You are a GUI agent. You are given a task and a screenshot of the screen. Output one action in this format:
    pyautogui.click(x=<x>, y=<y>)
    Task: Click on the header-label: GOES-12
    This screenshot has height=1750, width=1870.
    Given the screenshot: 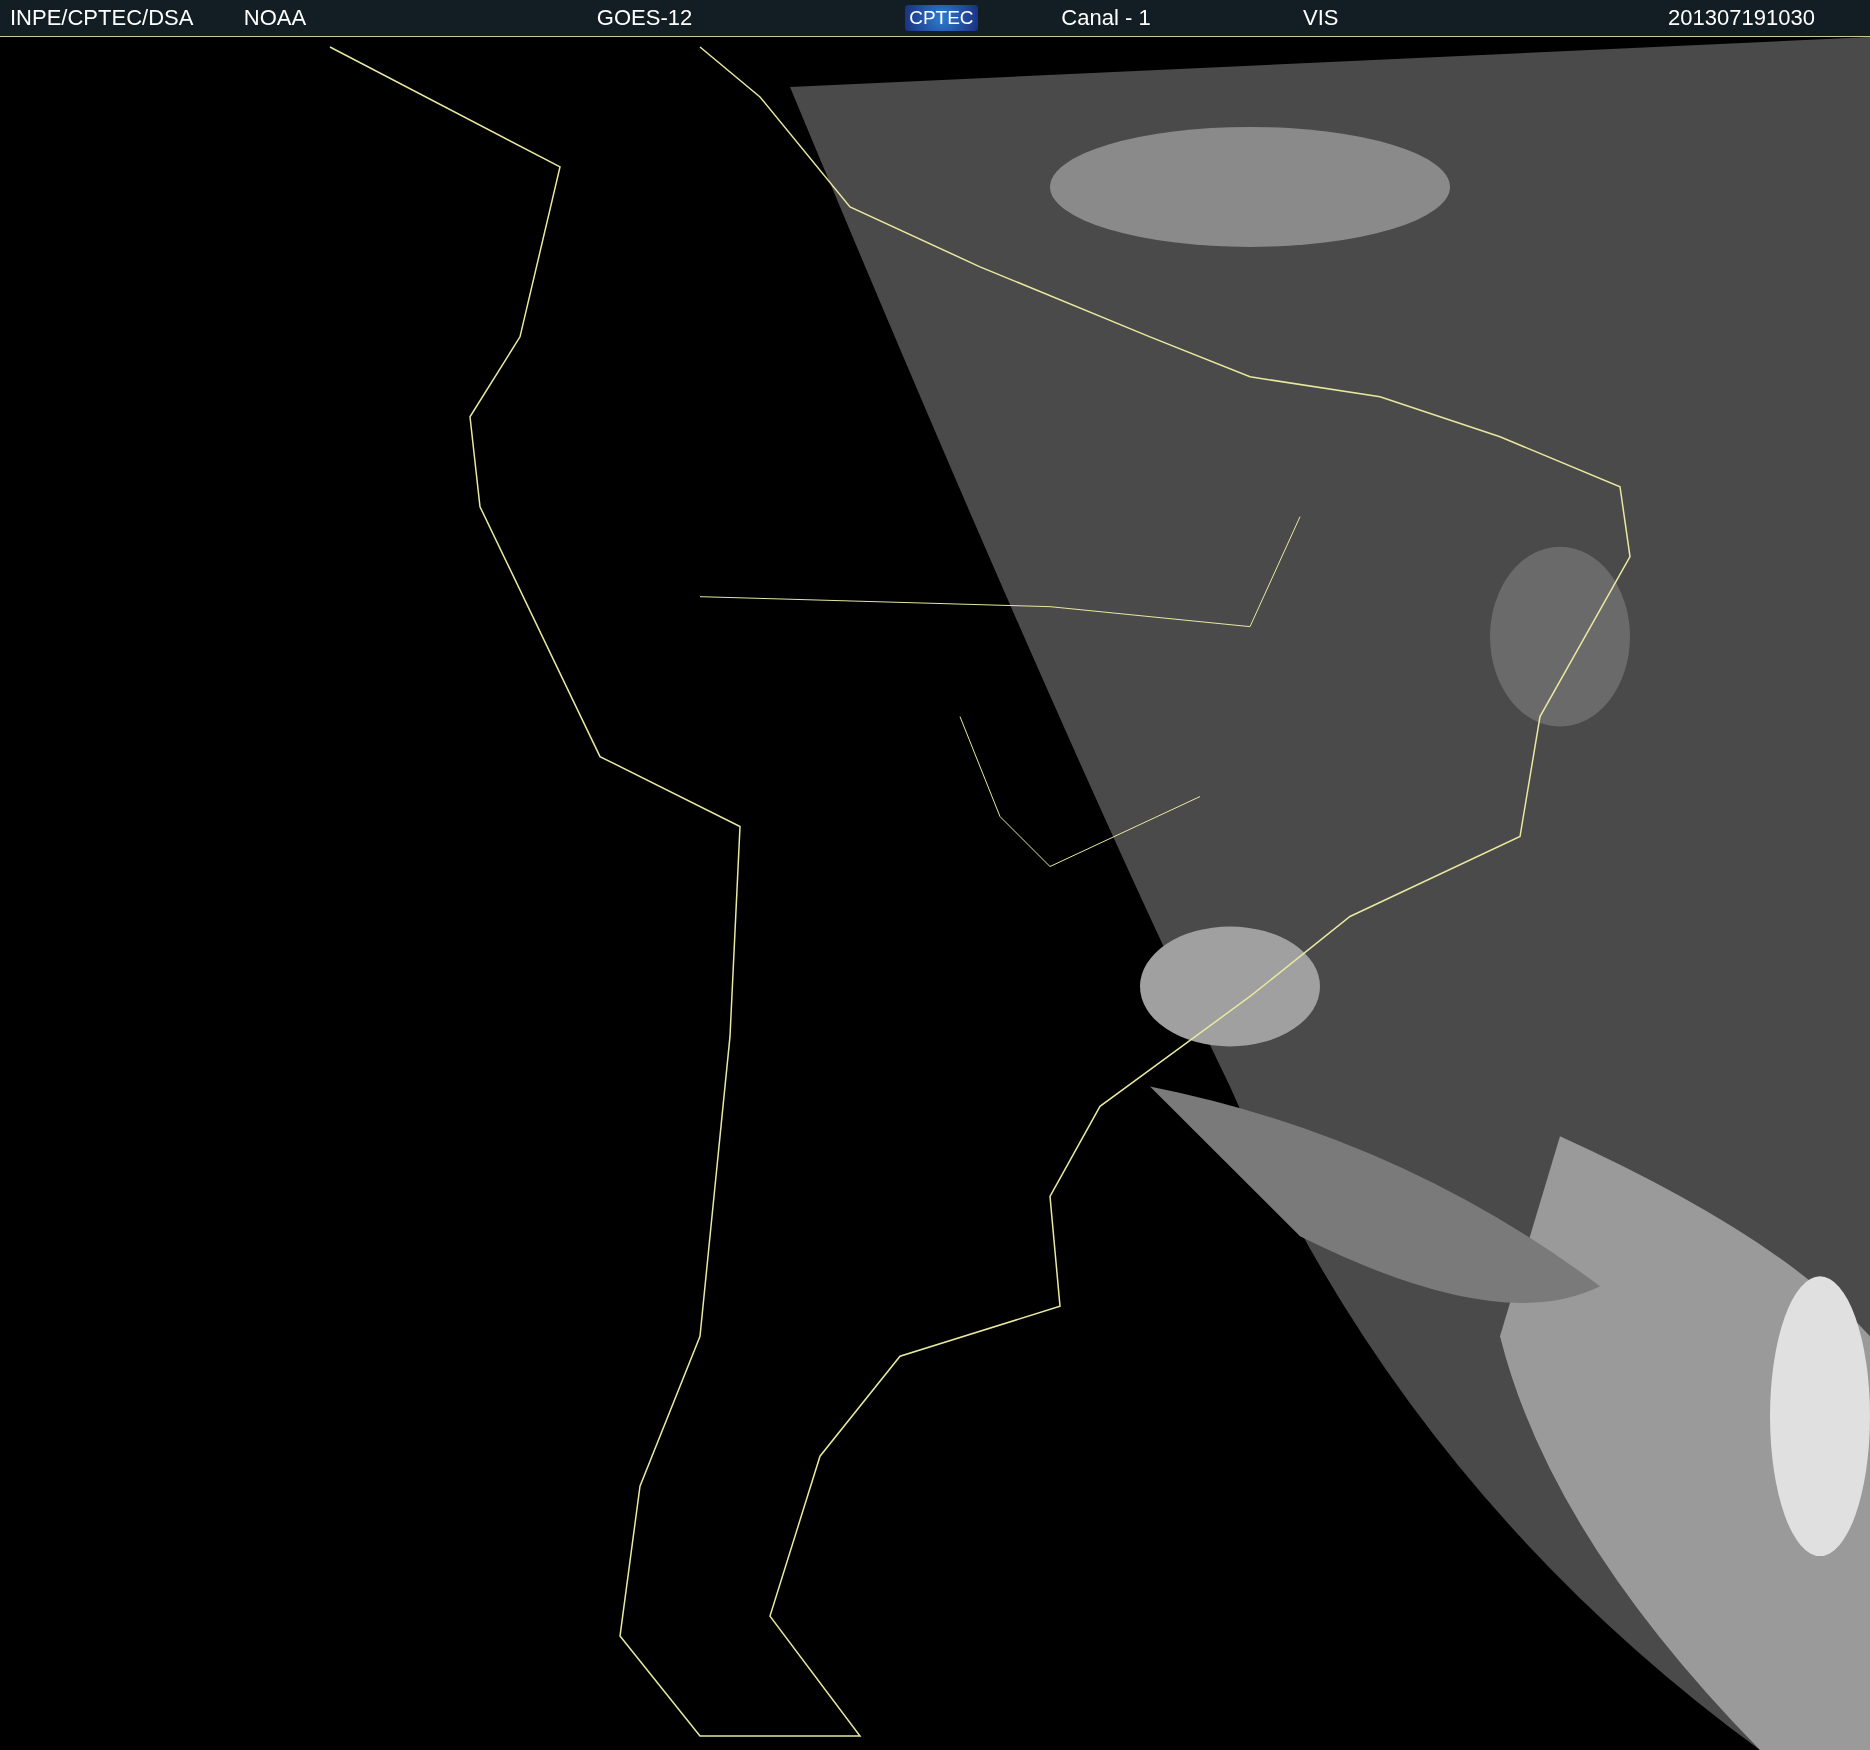 What is the action you would take?
    pyautogui.click(x=644, y=18)
    